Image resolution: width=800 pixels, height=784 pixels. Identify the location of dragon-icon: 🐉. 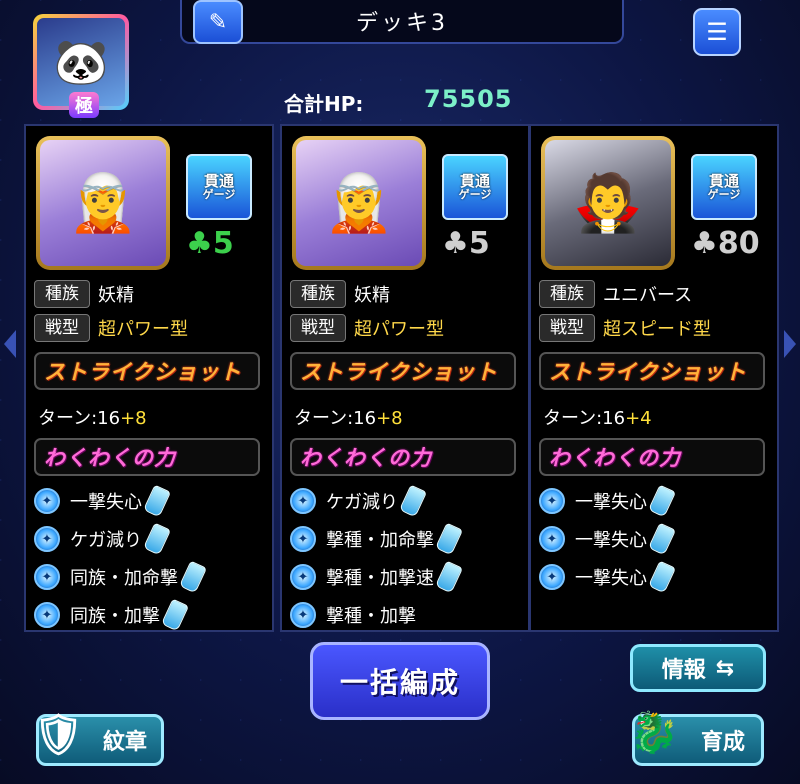
(654, 733).